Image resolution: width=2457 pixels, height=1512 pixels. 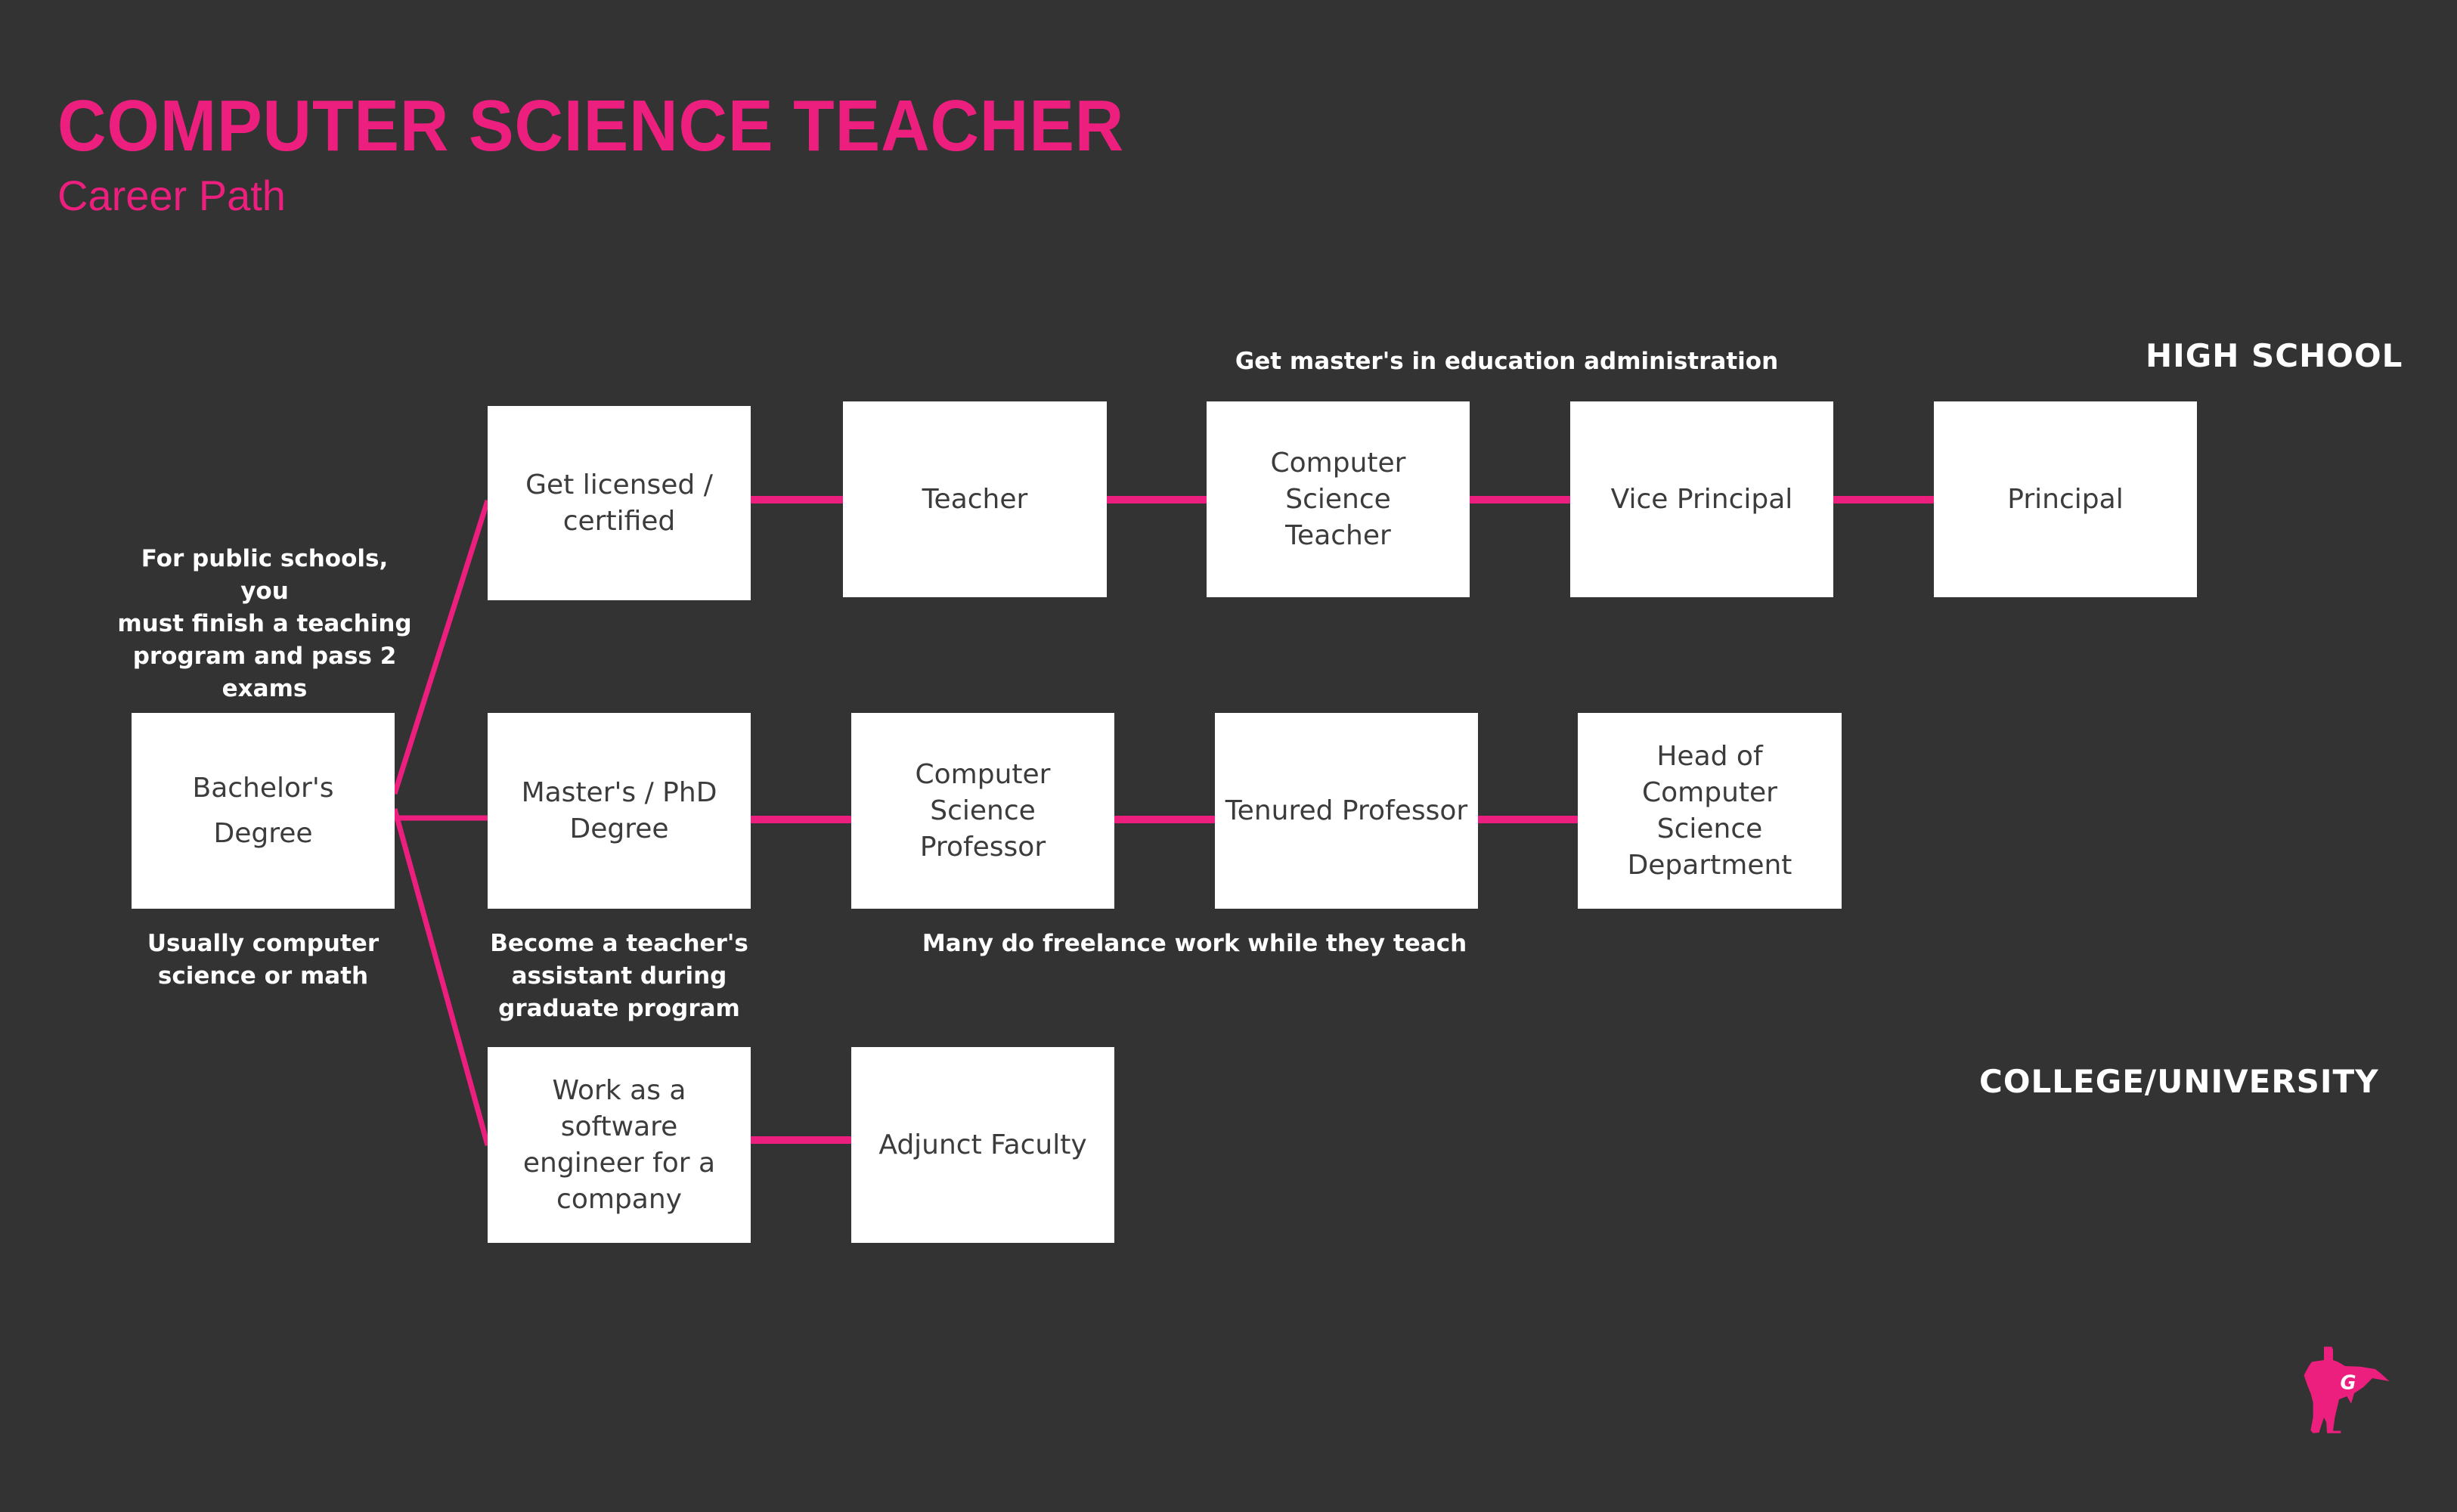 I want to click on note-line: Usually computer, so click(x=263, y=943).